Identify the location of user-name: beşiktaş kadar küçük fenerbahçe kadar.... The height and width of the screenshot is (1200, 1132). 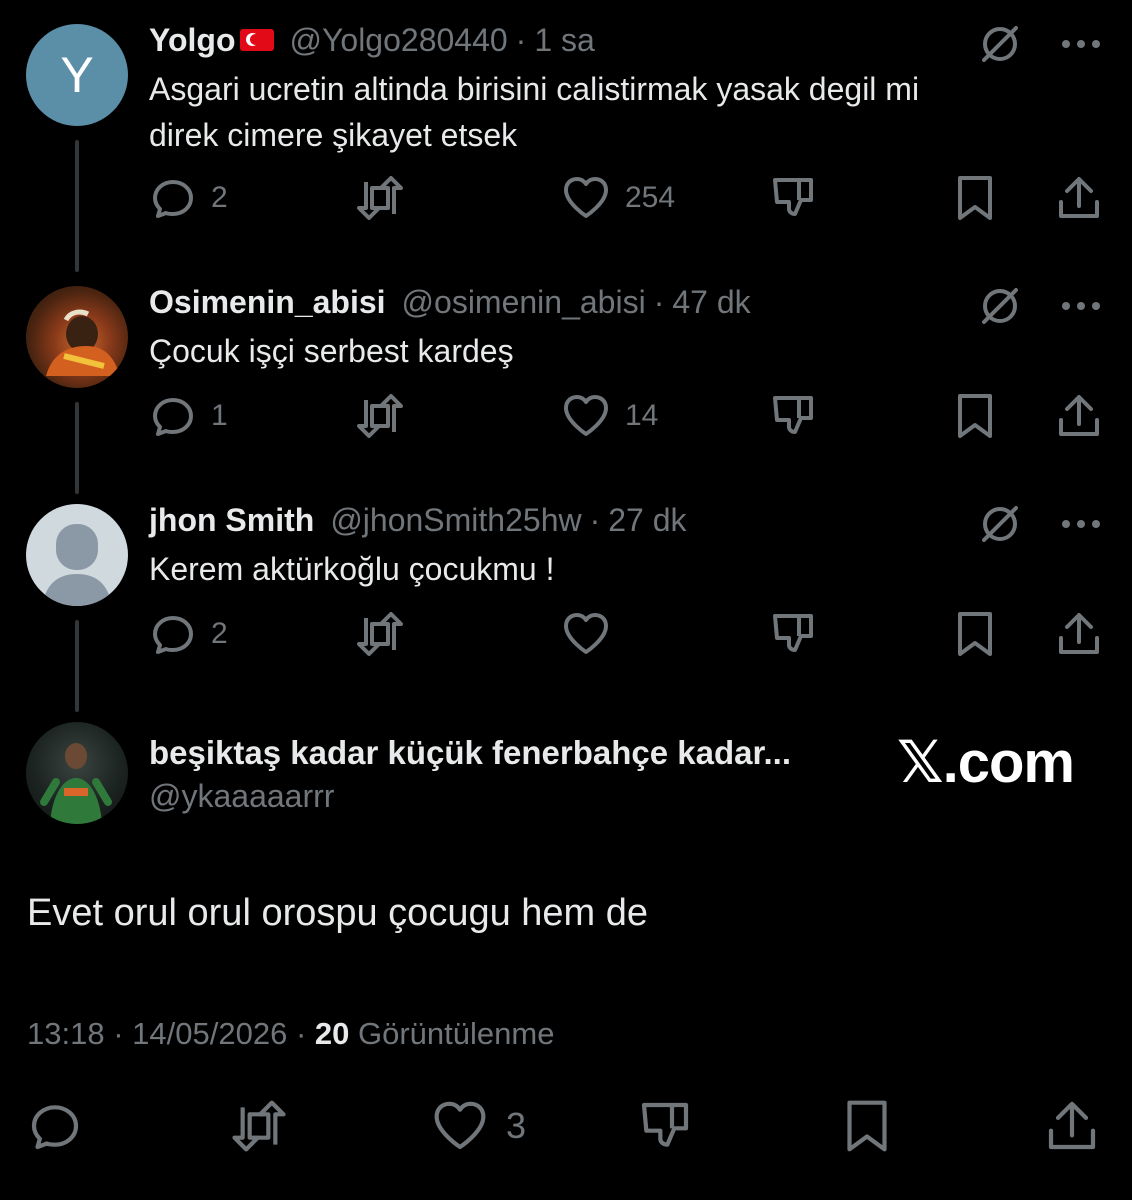
(470, 753).